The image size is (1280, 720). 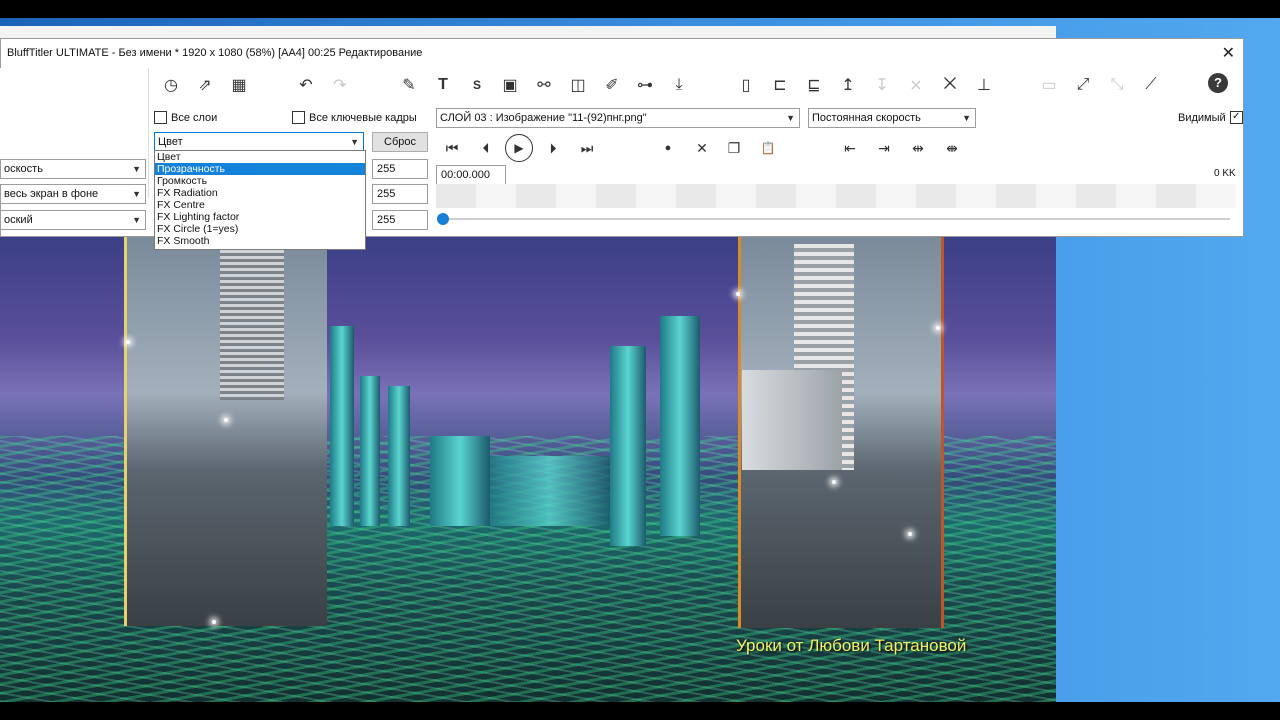 I want to click on clock-icon: ◷, so click(x=171, y=85).